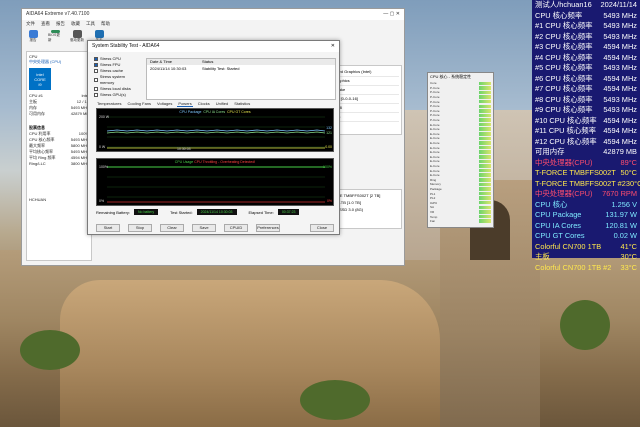 This screenshot has height=427, width=640. Describe the element at coordinates (185, 104) in the screenshot. I see `tab-powers: Powers` at that location.